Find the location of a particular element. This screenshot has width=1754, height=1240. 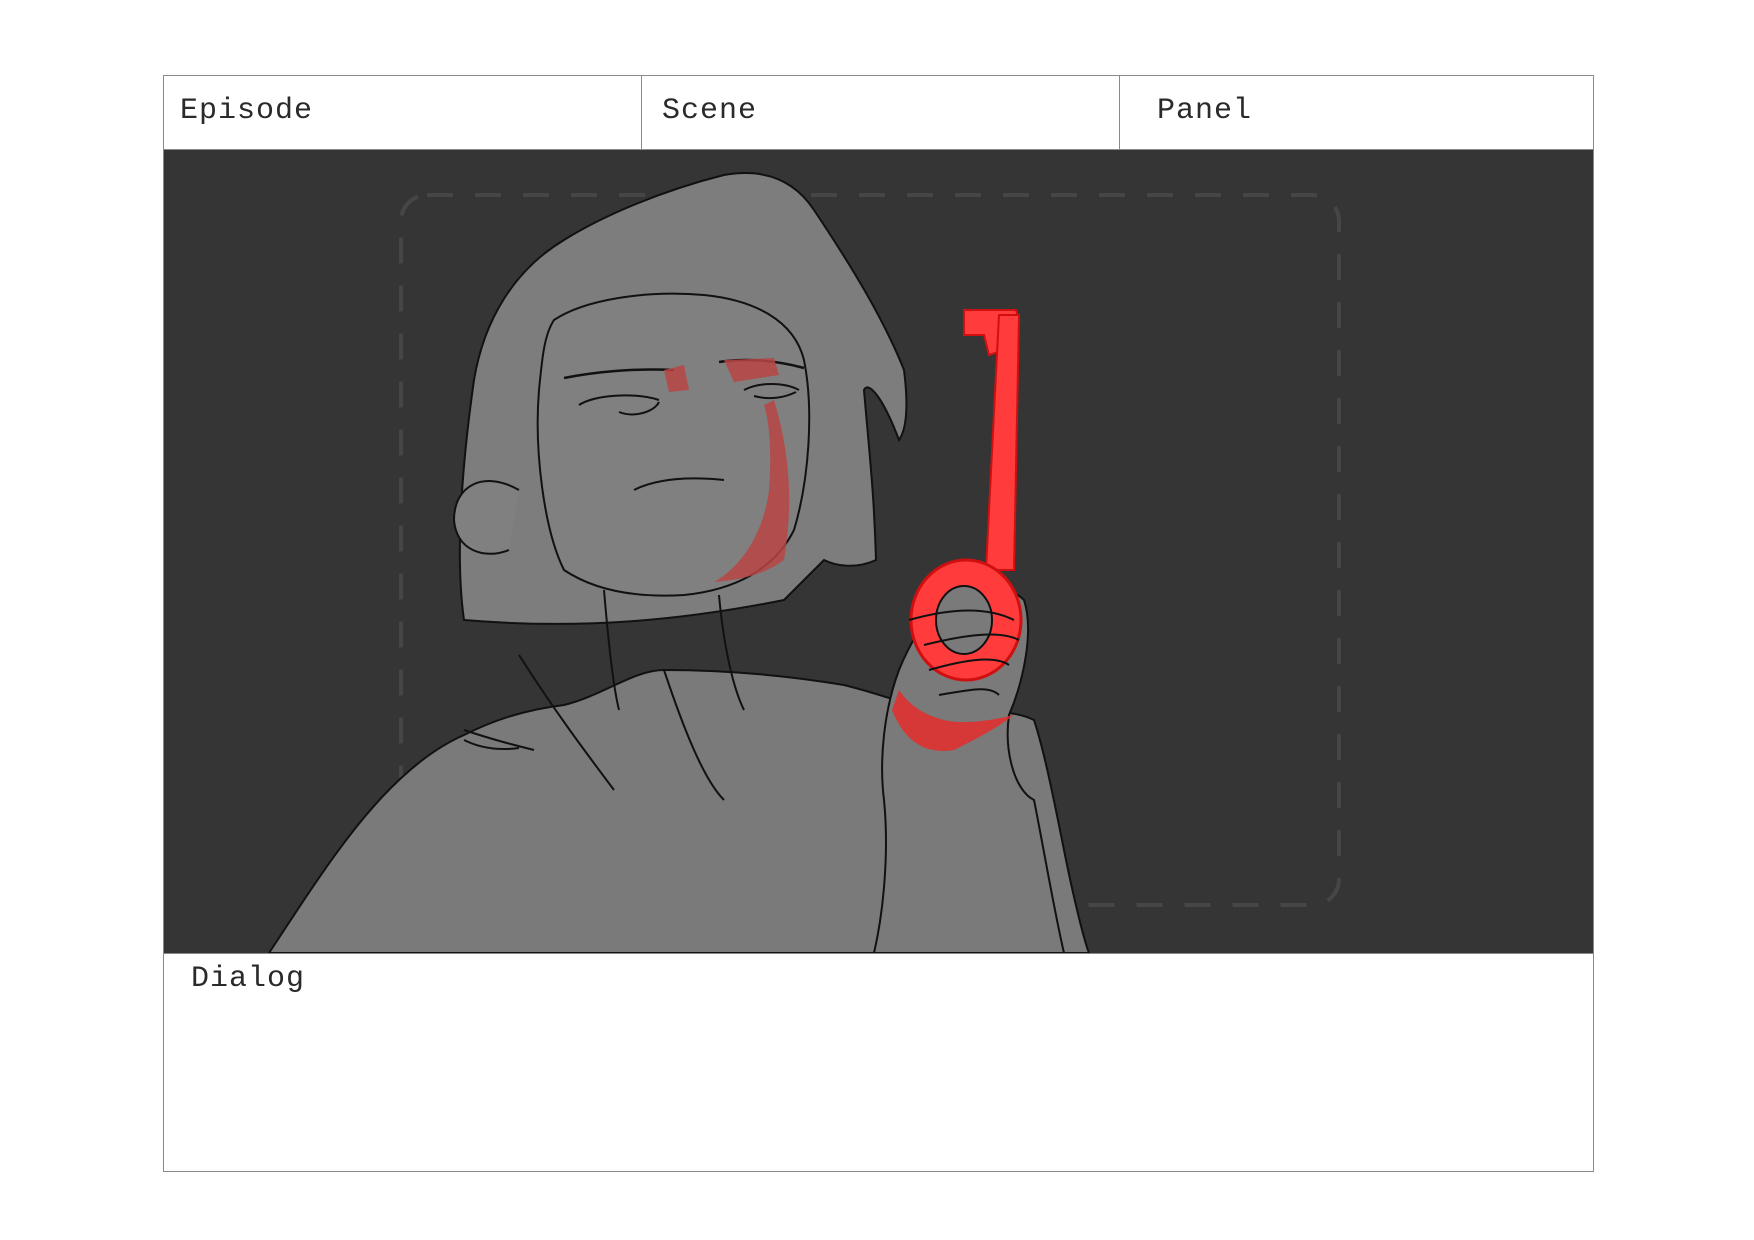

panel-label: Panel is located at coordinates (1205, 111).